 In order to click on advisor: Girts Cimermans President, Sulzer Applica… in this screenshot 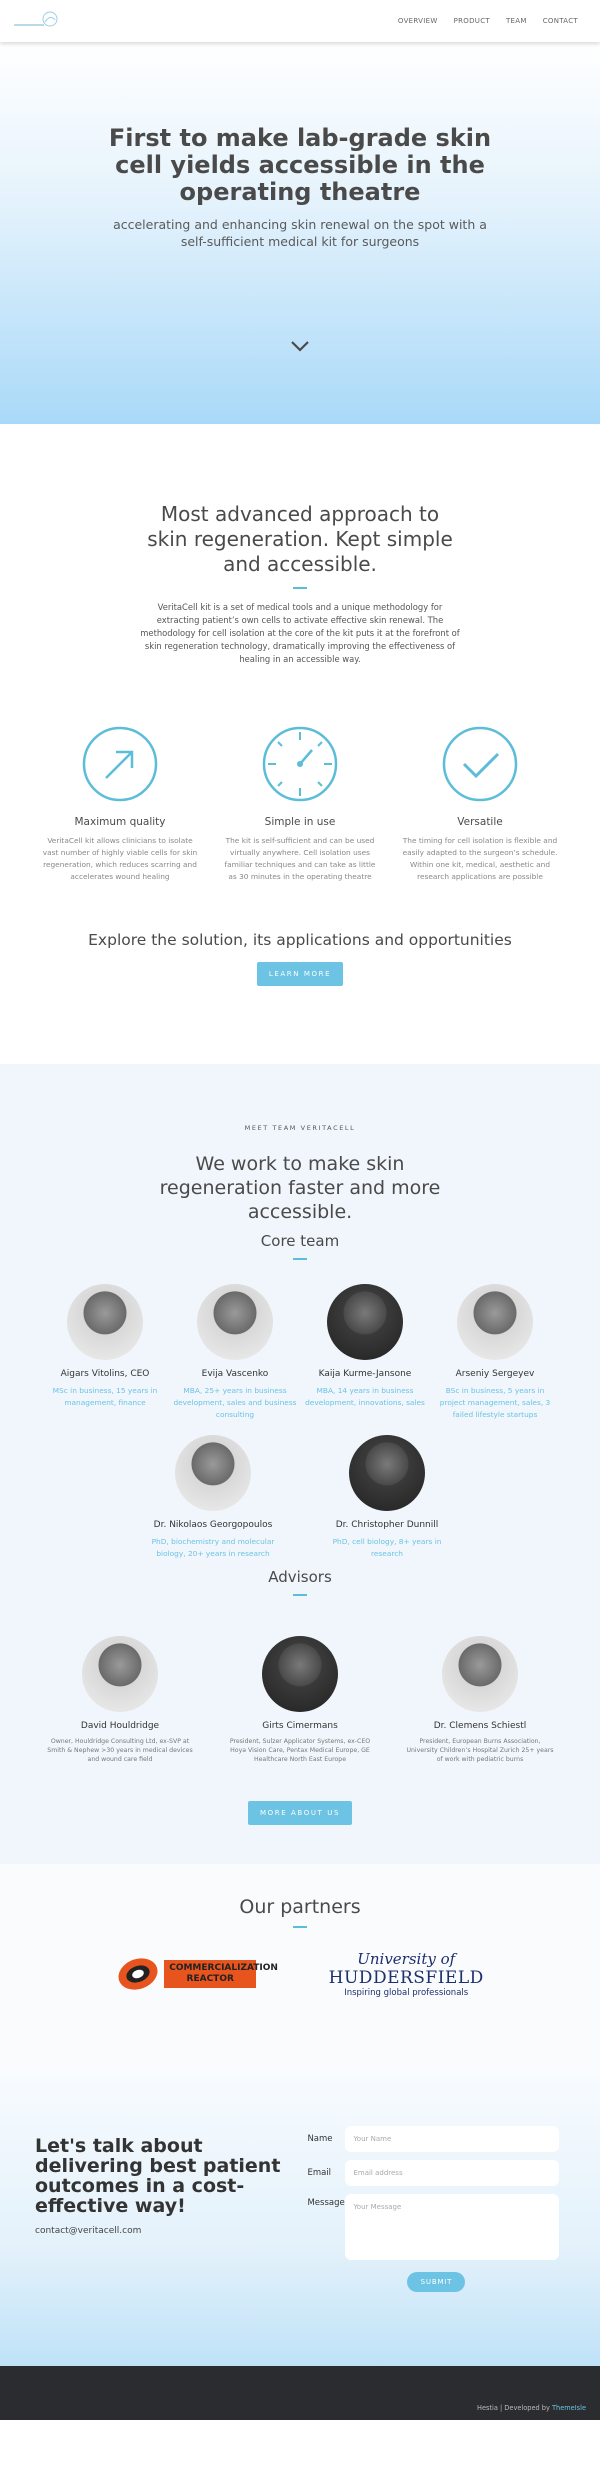, I will do `click(300, 1700)`.